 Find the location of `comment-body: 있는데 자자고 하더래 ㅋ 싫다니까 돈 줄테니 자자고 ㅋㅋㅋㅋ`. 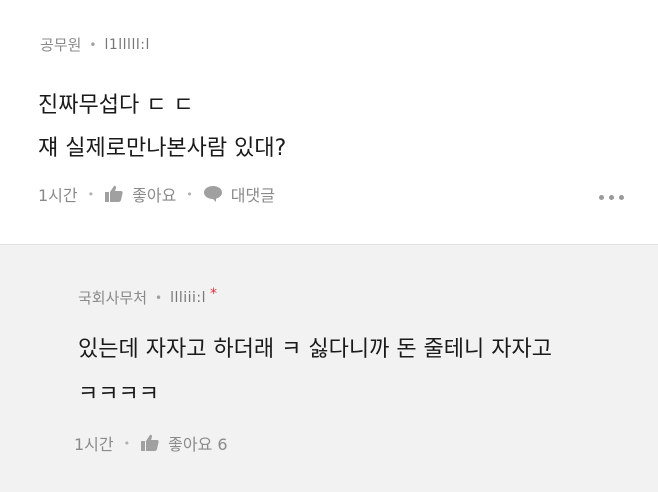

comment-body: 있는데 자자고 하더래 ㅋ 싫다니까 돈 줄테니 자자고 ㅋㅋㅋㅋ is located at coordinates (315, 372).